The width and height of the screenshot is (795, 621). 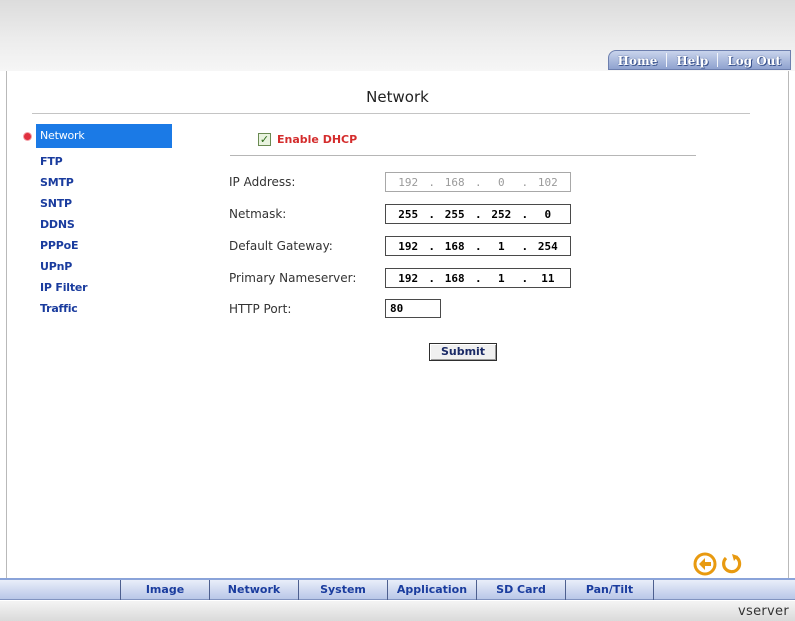 I want to click on ip-address-field: 192. 168. 0. 102, so click(x=478, y=182).